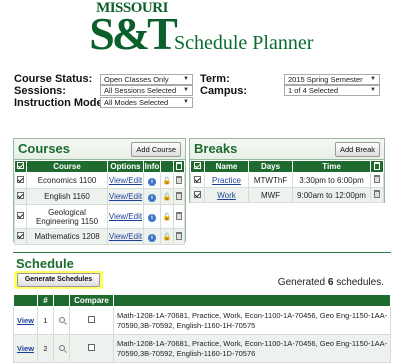 The image size is (400, 364). What do you see at coordinates (332, 79) in the screenshot?
I see `term-select: 2015 Spring Semester ▼` at bounding box center [332, 79].